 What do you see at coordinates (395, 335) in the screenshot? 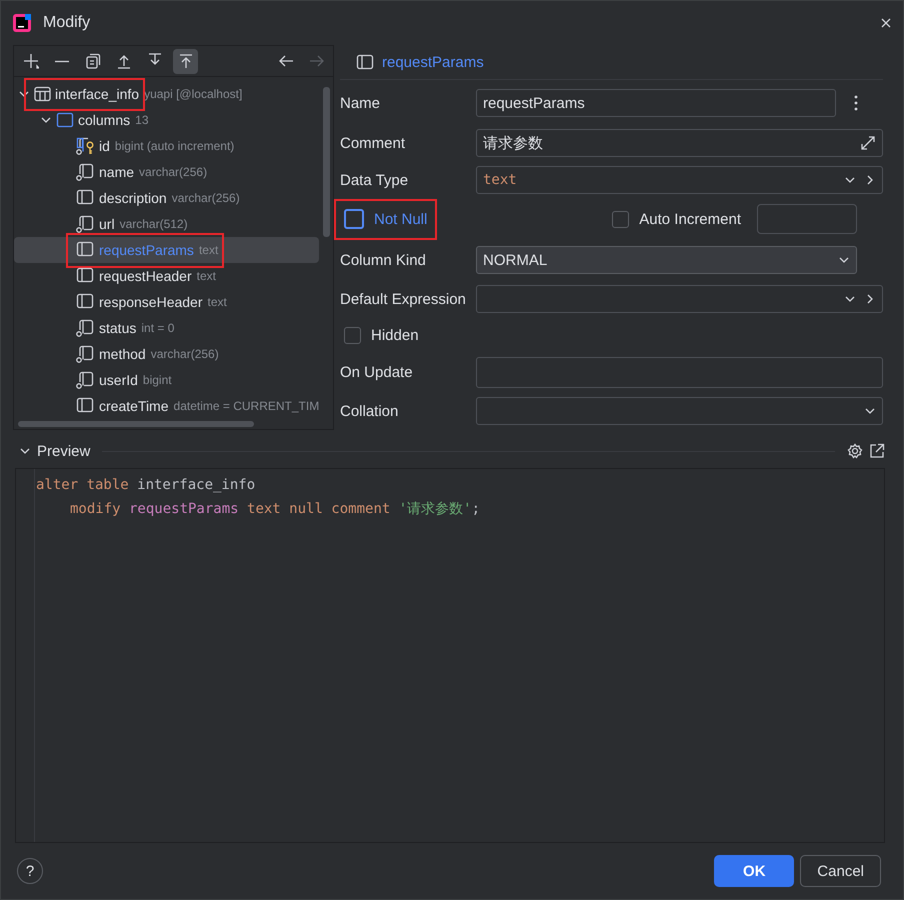
I see `checkbox-label: Hidden` at bounding box center [395, 335].